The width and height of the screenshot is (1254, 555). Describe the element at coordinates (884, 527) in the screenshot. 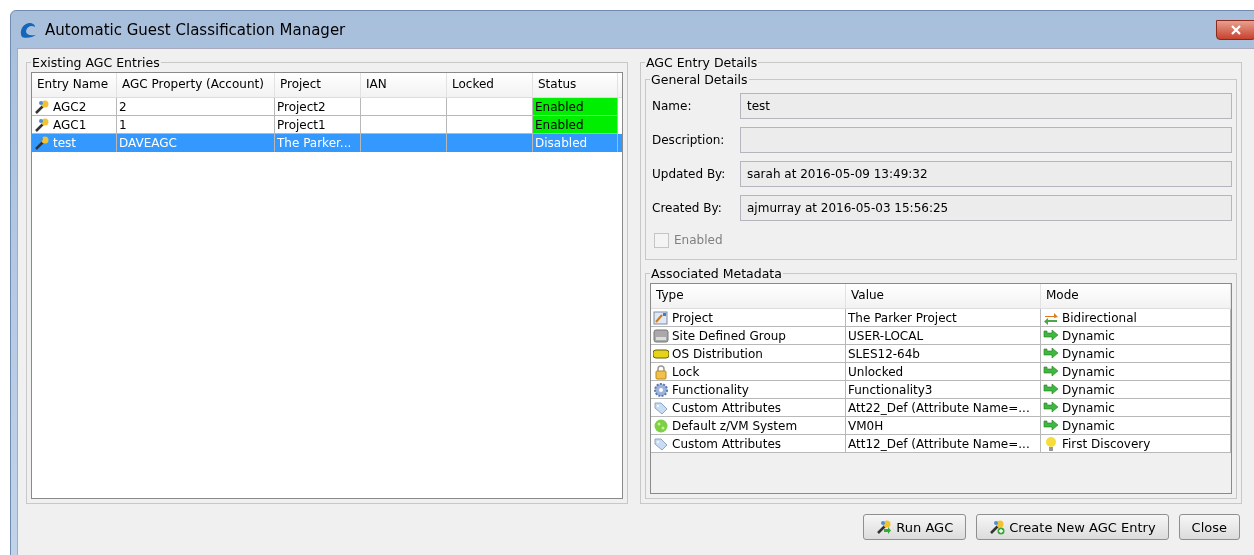

I see `wand-run-icon` at that location.